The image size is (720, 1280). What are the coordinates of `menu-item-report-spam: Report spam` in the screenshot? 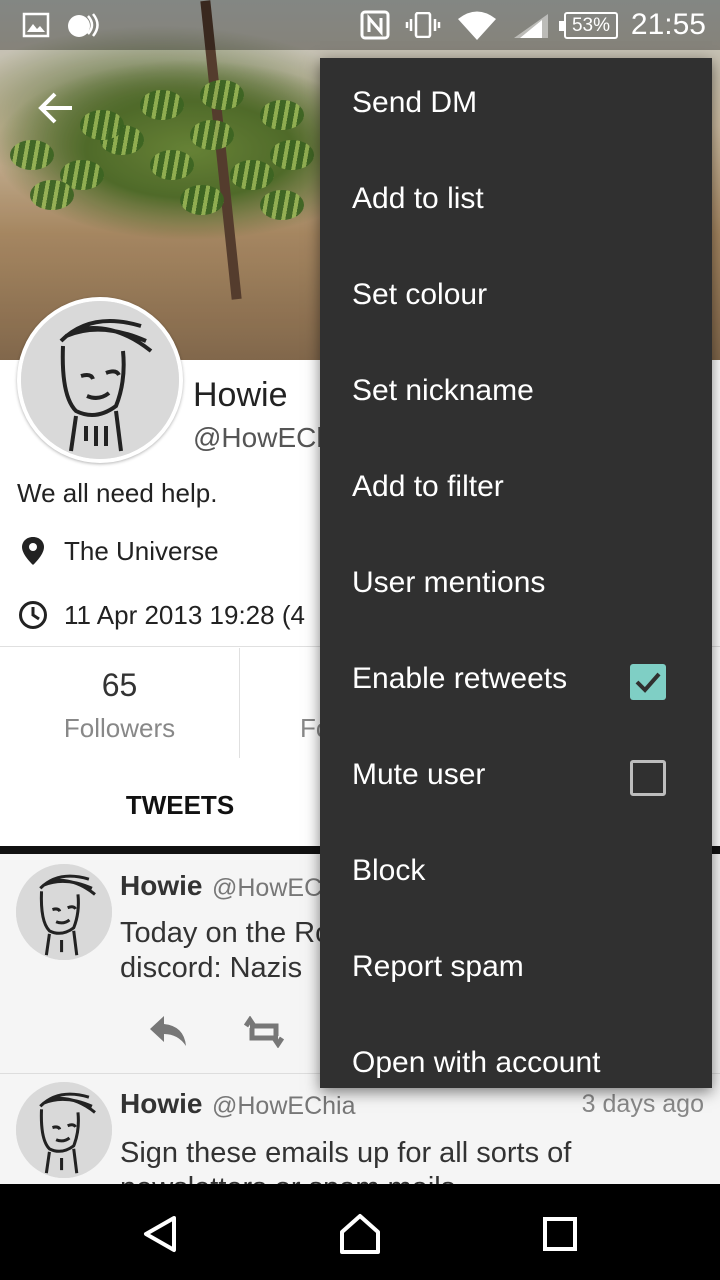 It's located at (516, 970).